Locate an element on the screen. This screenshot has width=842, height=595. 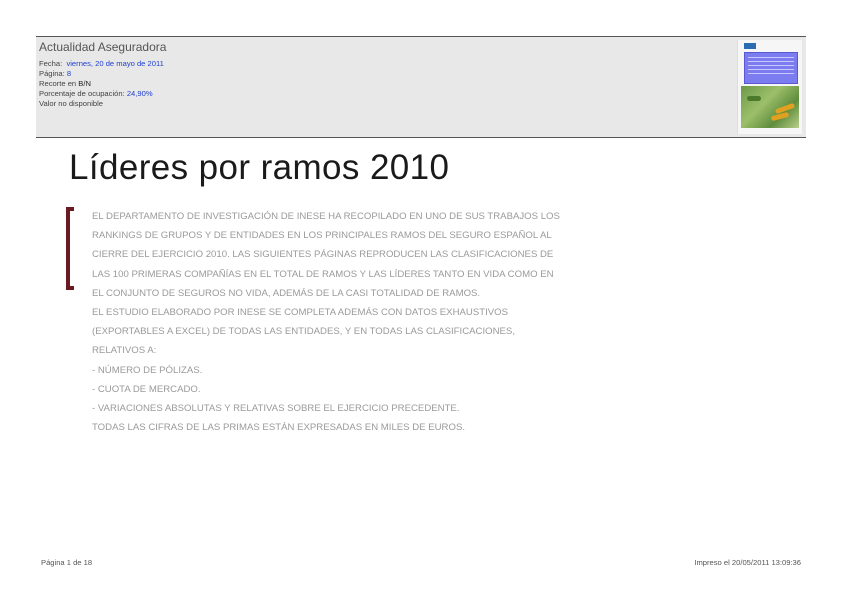
publication-name: Actualidad Aseguradora is located at coordinates (103, 47).